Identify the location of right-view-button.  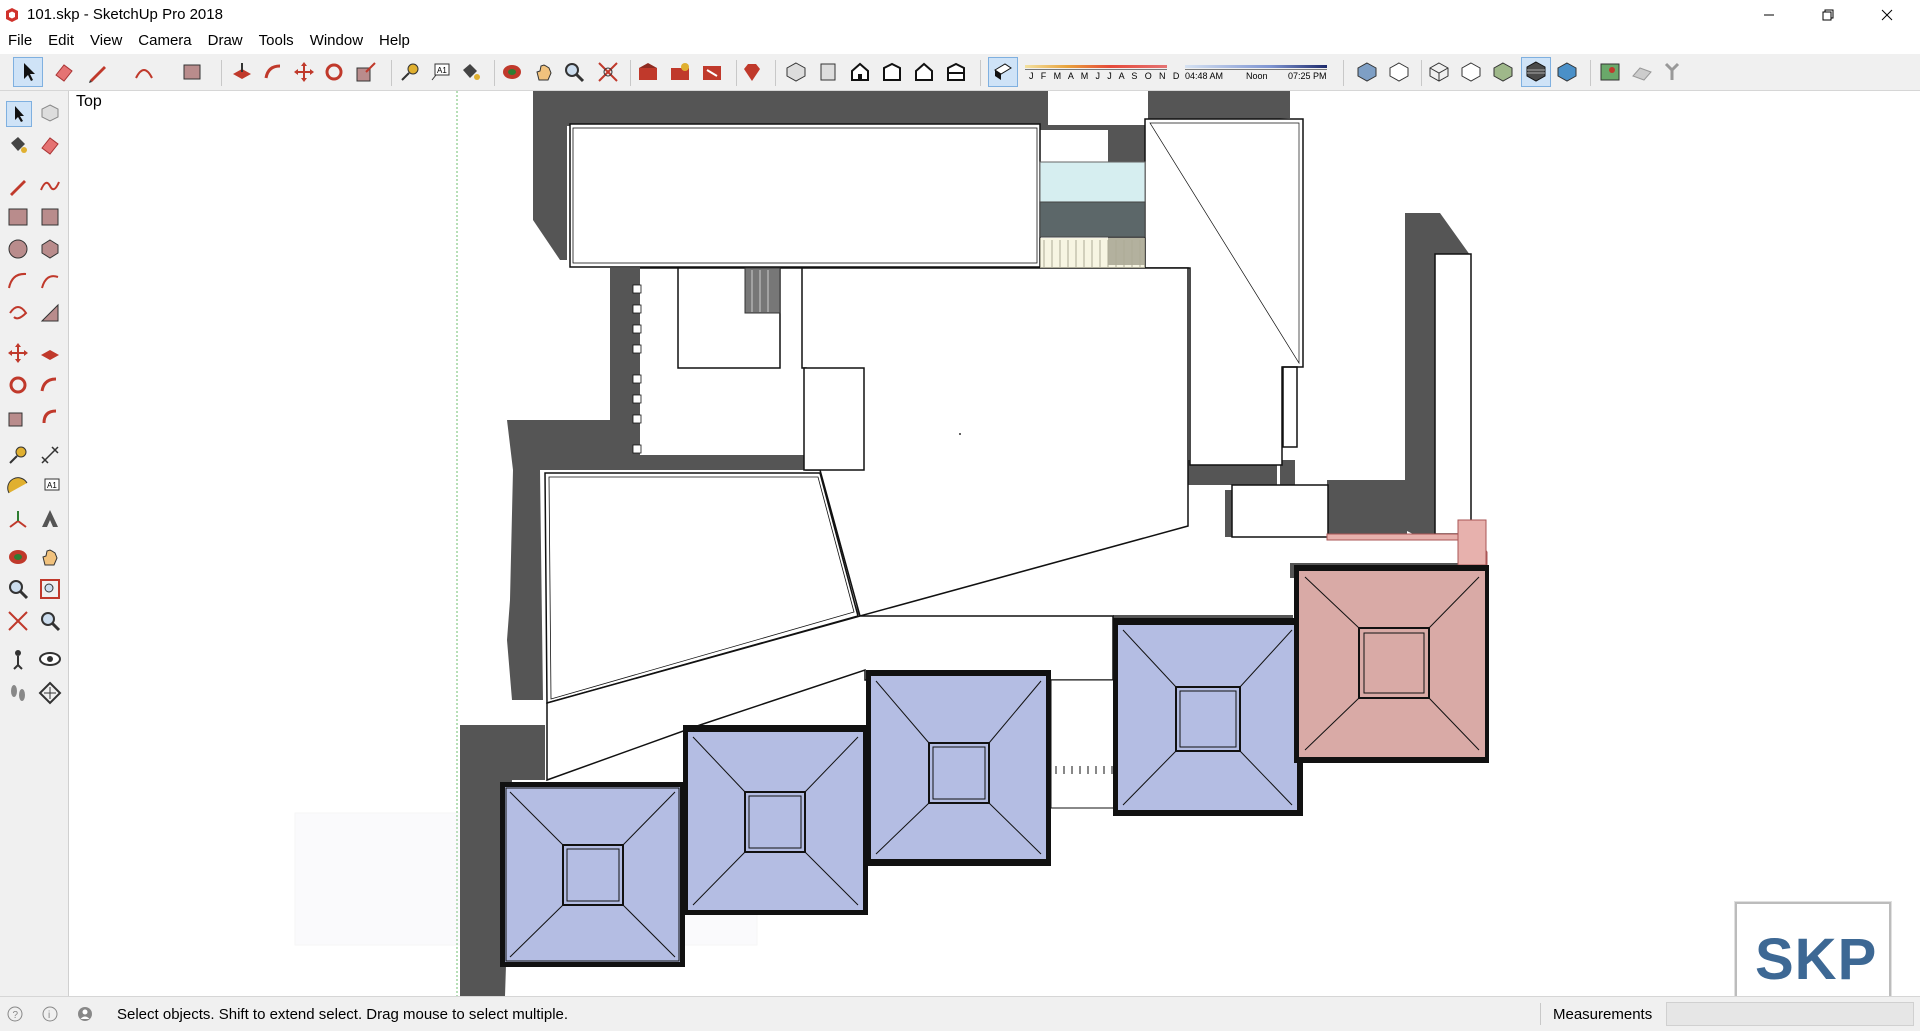
(892, 72).